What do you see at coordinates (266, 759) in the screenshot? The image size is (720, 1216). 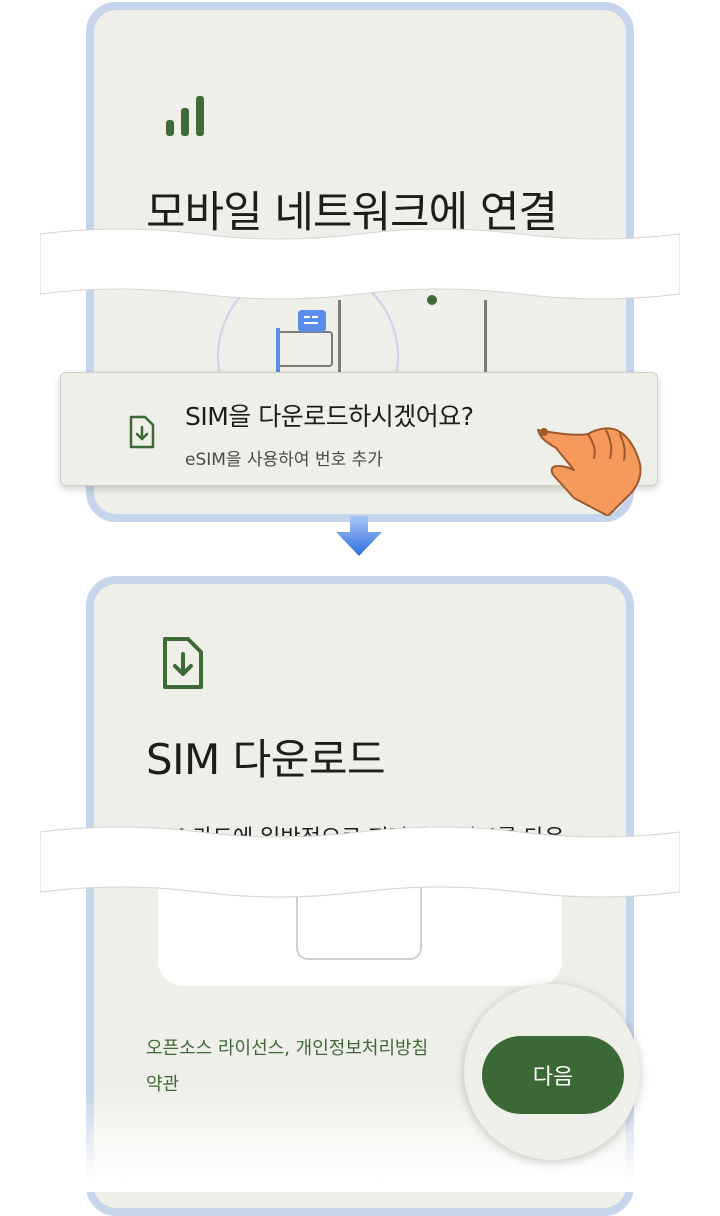 I see `page-title: SIM 다운로드` at bounding box center [266, 759].